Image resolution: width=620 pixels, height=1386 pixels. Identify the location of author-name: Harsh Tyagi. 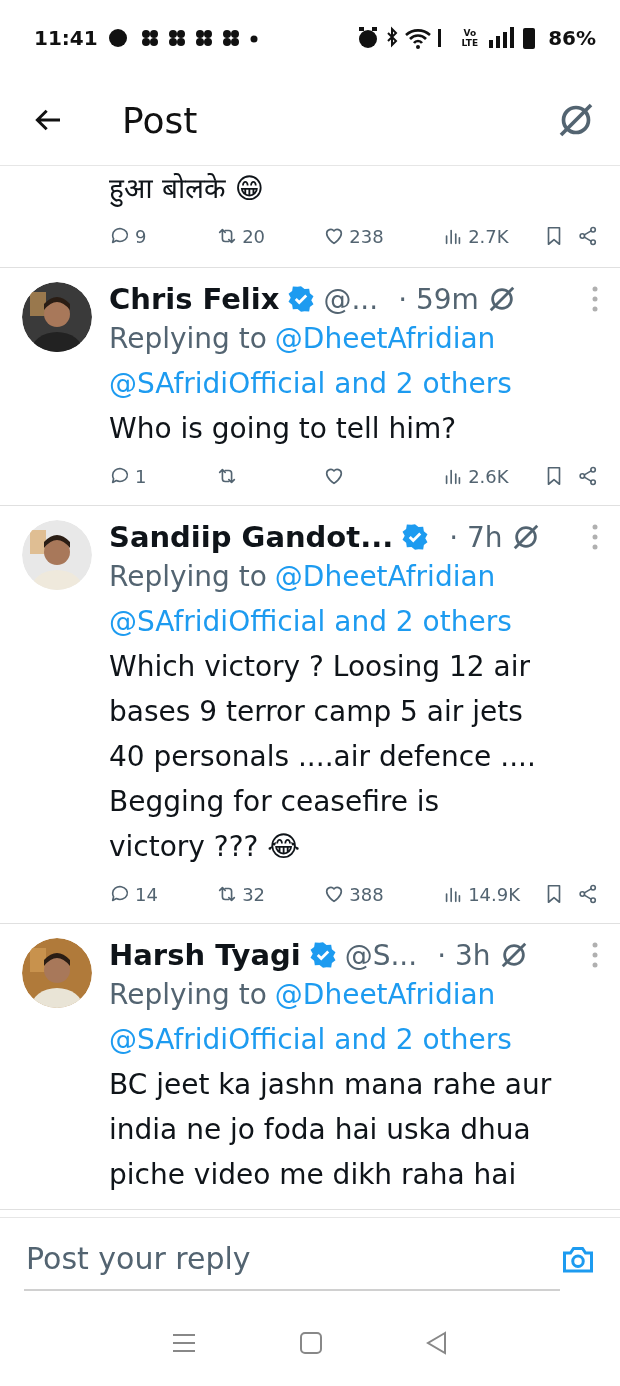
(205, 955).